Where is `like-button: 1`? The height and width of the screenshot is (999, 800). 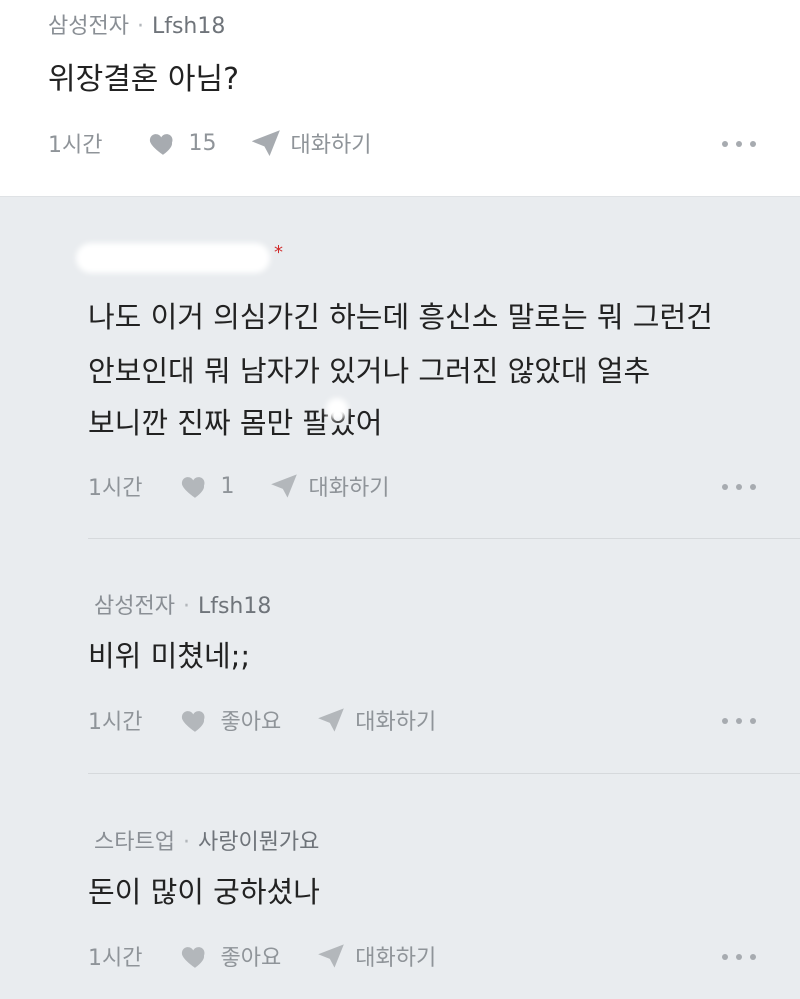 like-button: 1 is located at coordinates (207, 486).